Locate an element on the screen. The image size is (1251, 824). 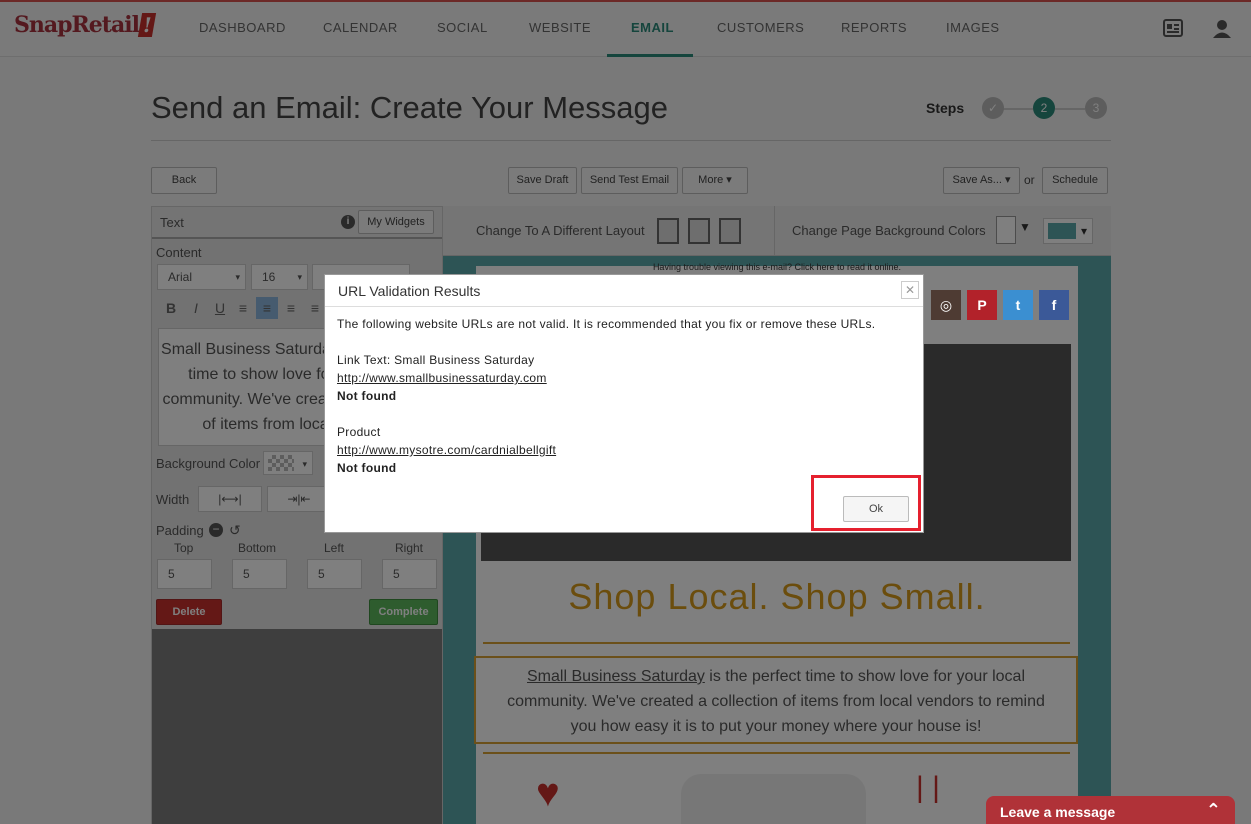
leave-a-message-widget: Leave a message ⌃ is located at coordinates (1110, 810).